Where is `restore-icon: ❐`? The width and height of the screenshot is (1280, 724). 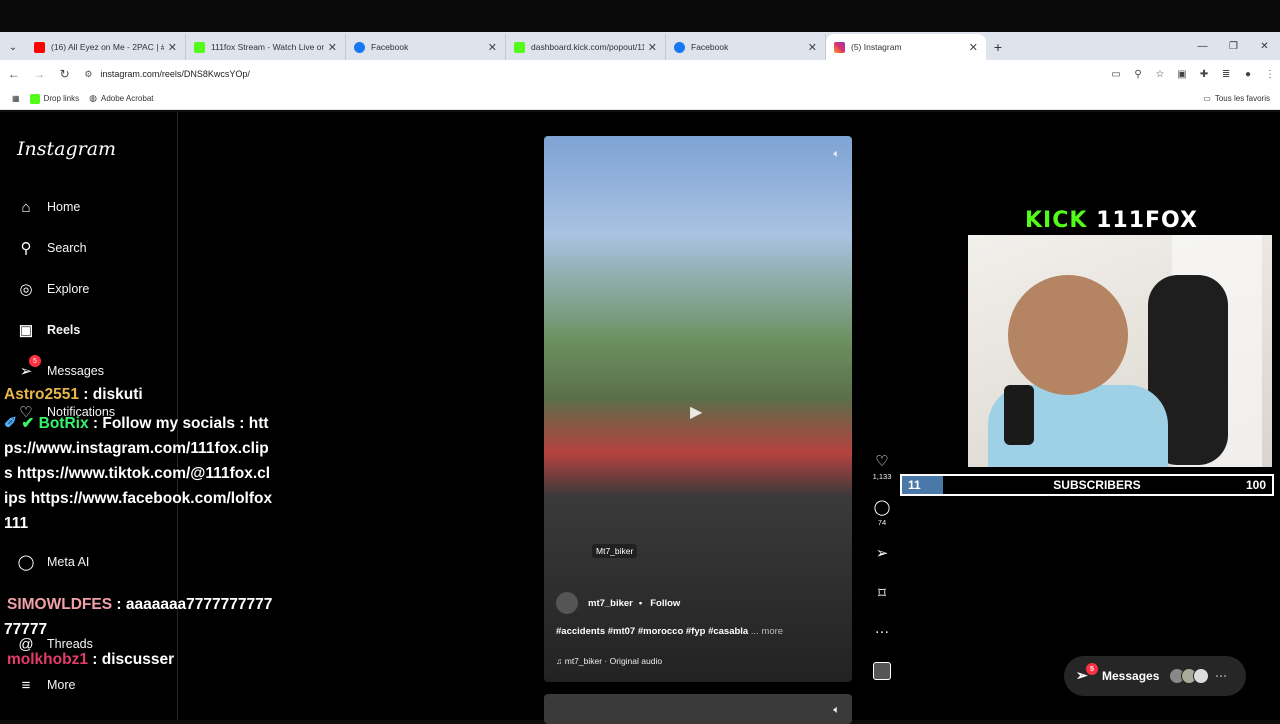
restore-icon: ❐ is located at coordinates (1233, 46).